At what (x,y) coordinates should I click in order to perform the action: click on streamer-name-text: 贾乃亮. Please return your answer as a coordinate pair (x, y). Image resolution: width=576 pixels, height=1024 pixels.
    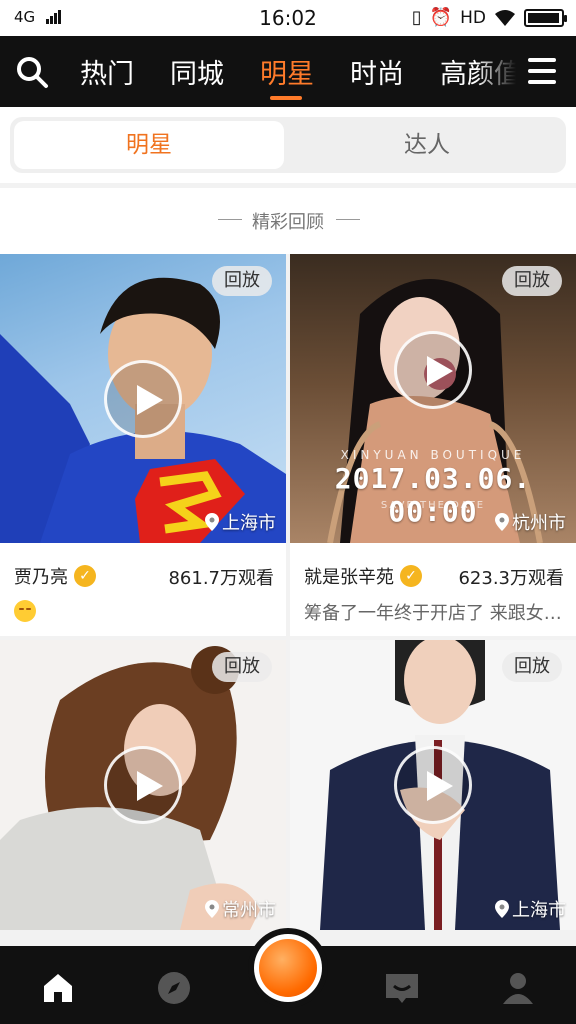
    Looking at the image, I should click on (41, 577).